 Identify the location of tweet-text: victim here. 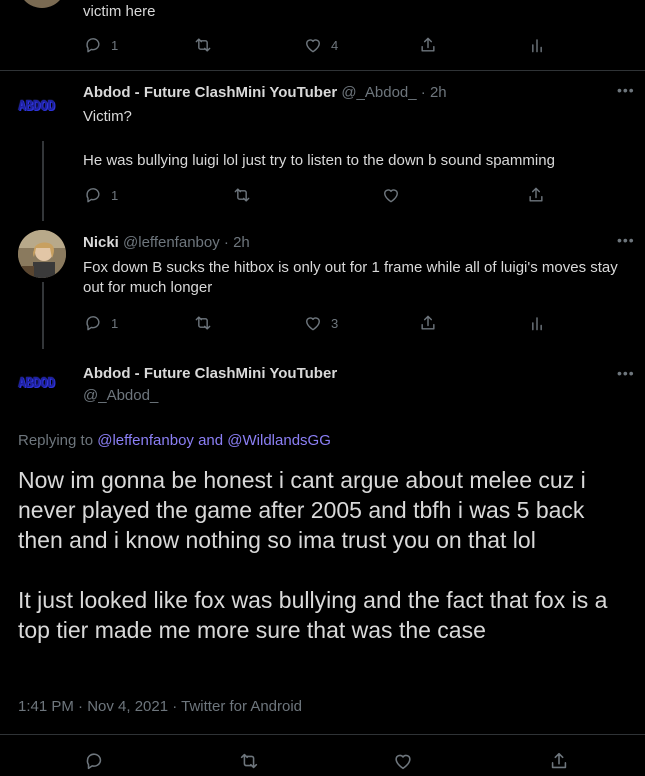
(119, 11).